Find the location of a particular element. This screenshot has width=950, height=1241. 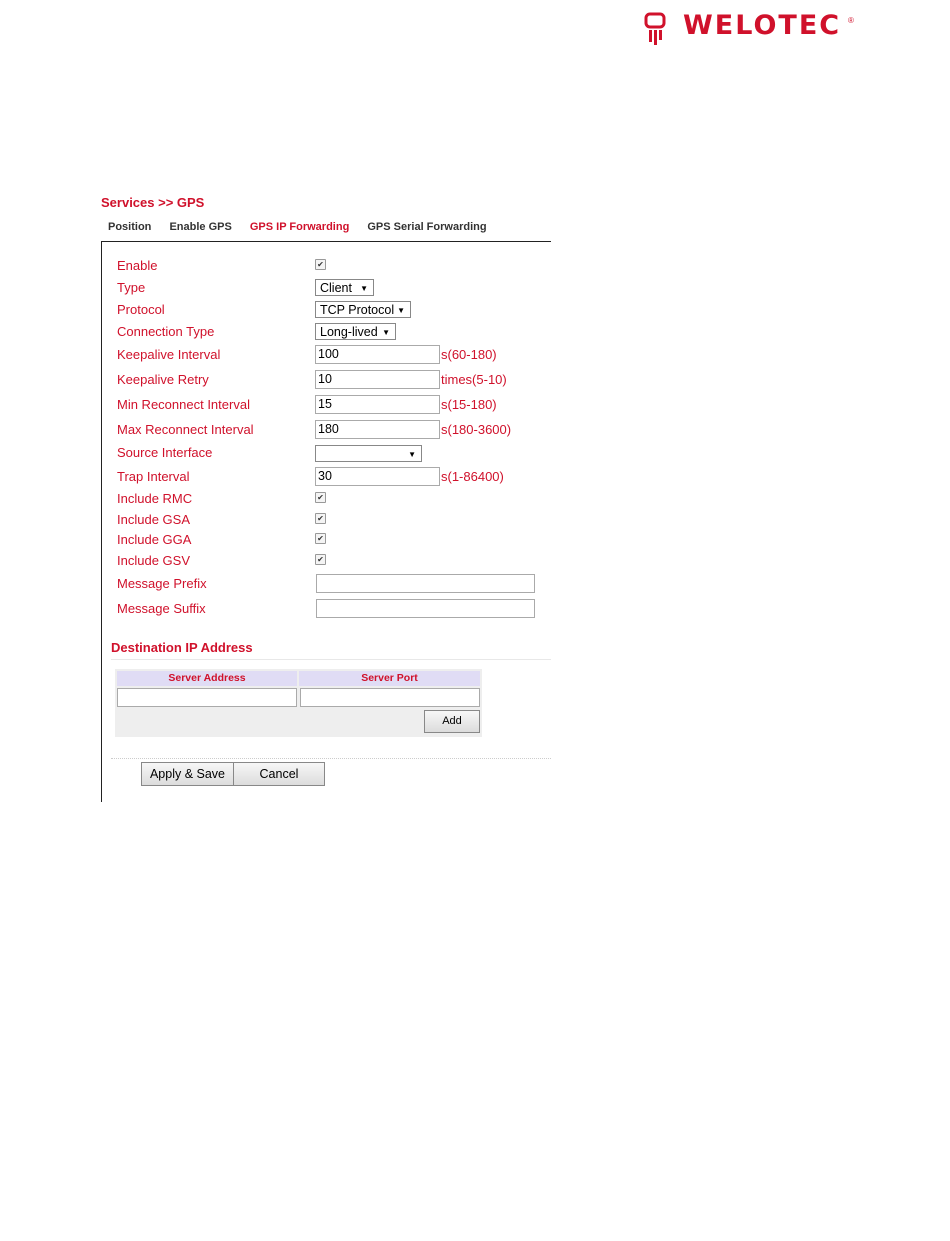

cancel-button: Cancel is located at coordinates (279, 774).